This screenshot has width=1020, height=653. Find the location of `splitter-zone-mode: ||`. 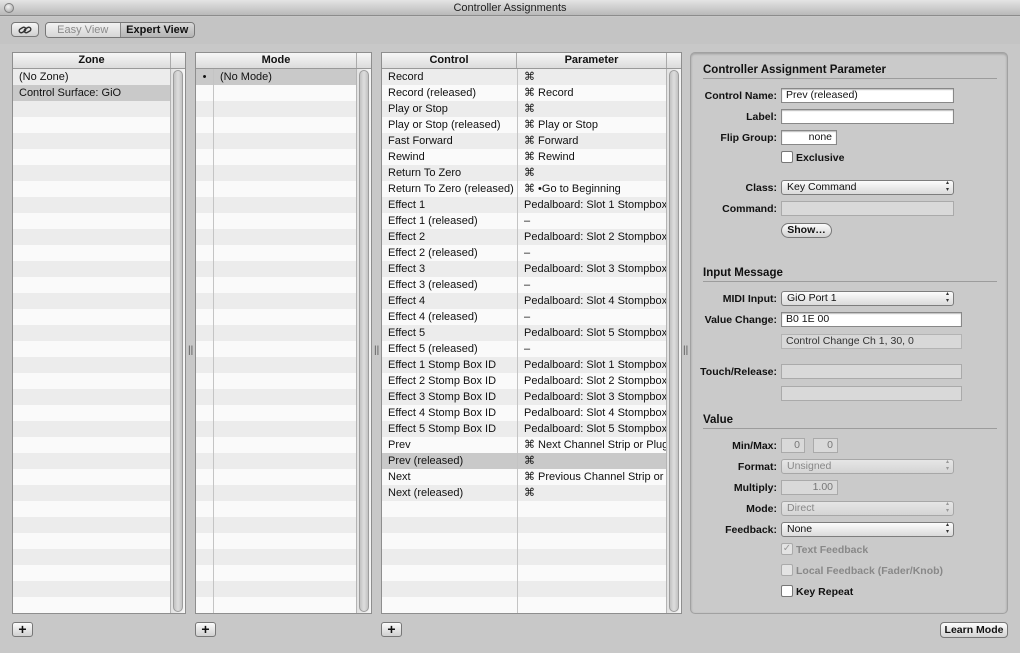

splitter-zone-mode: || is located at coordinates (191, 350).